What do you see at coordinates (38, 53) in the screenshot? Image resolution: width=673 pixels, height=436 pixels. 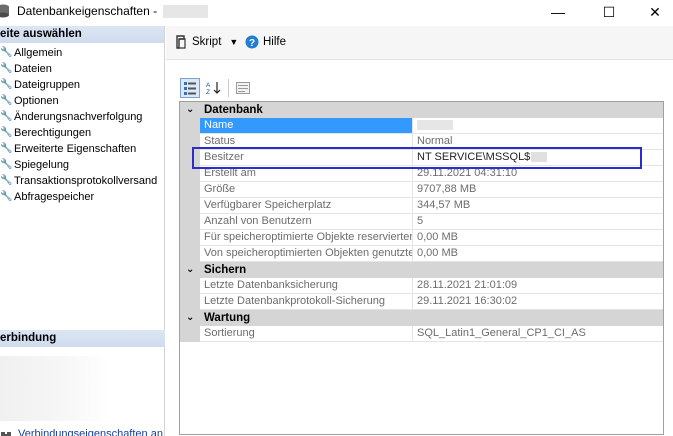 I see `page-item-label: Allgemein` at bounding box center [38, 53].